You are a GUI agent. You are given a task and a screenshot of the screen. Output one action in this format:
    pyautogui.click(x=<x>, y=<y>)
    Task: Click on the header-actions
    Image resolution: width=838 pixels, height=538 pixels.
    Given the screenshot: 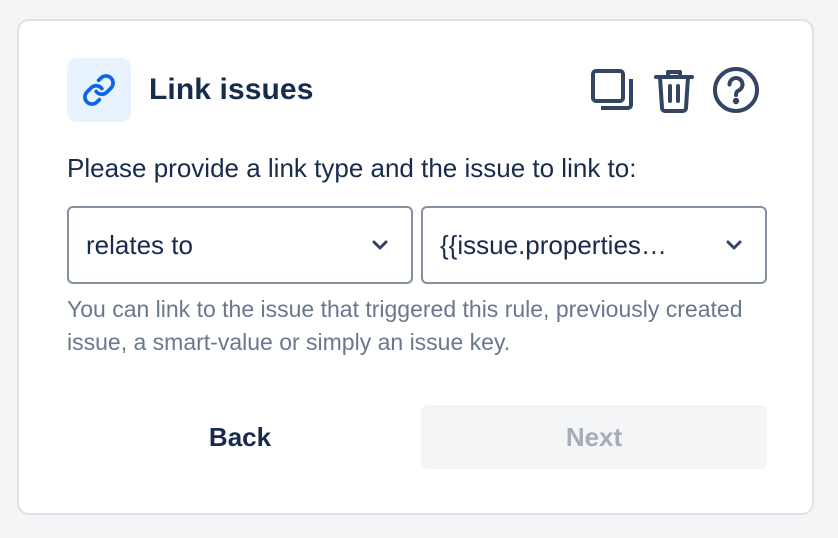 What is the action you would take?
    pyautogui.click(x=674, y=90)
    